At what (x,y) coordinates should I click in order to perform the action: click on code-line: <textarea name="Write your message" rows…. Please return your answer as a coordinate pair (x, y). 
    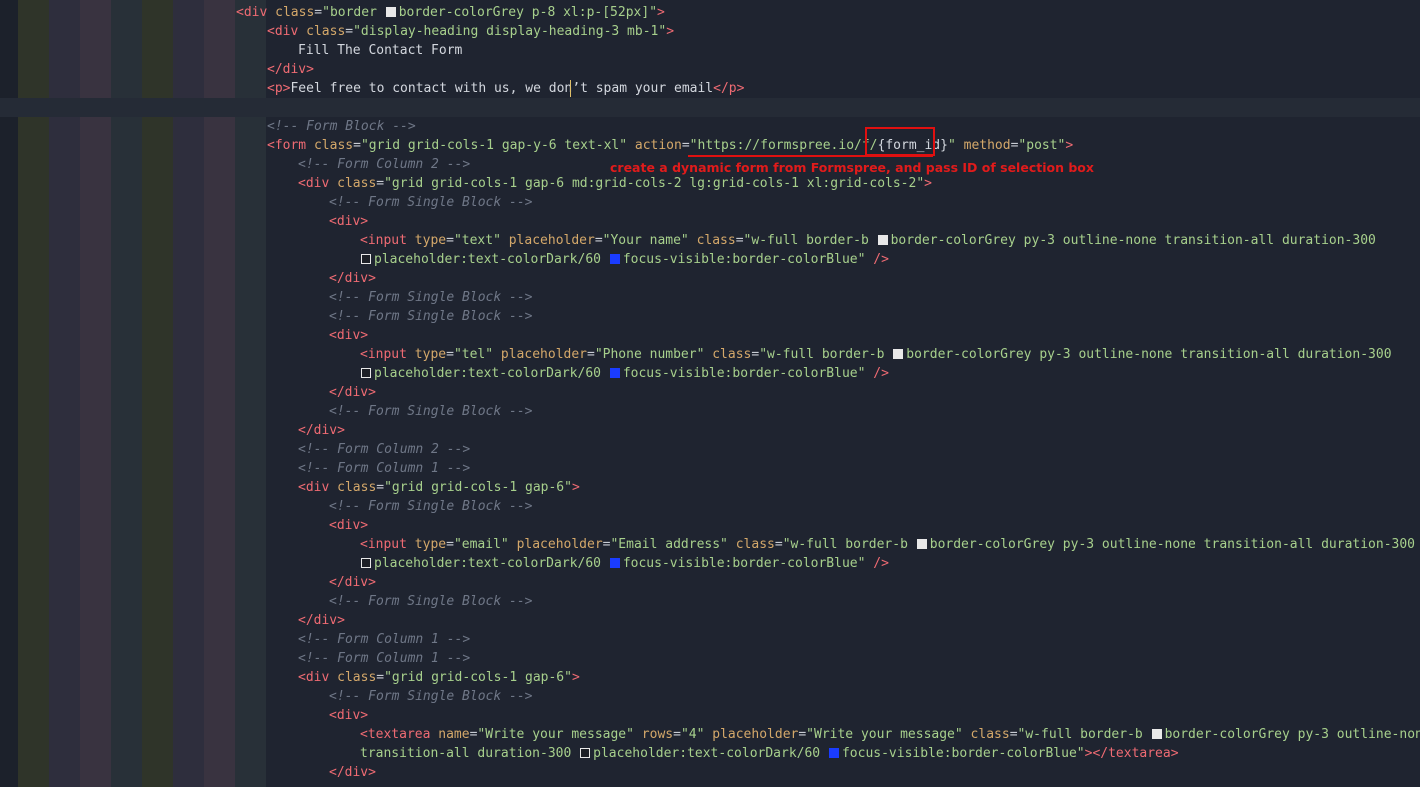
    Looking at the image, I should click on (710, 734).